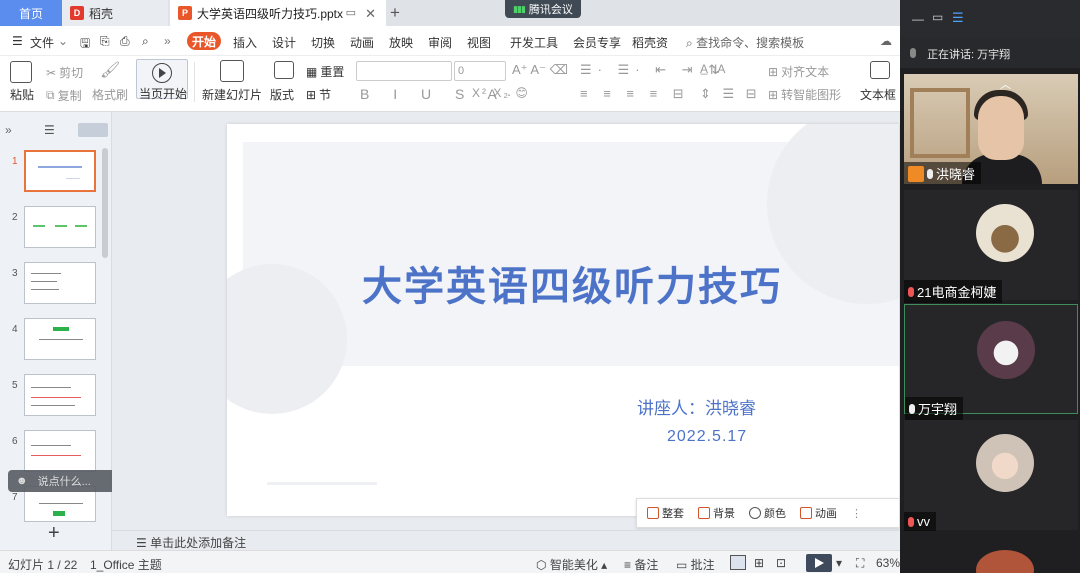  I want to click on print-icon: ⎙, so click(125, 41).